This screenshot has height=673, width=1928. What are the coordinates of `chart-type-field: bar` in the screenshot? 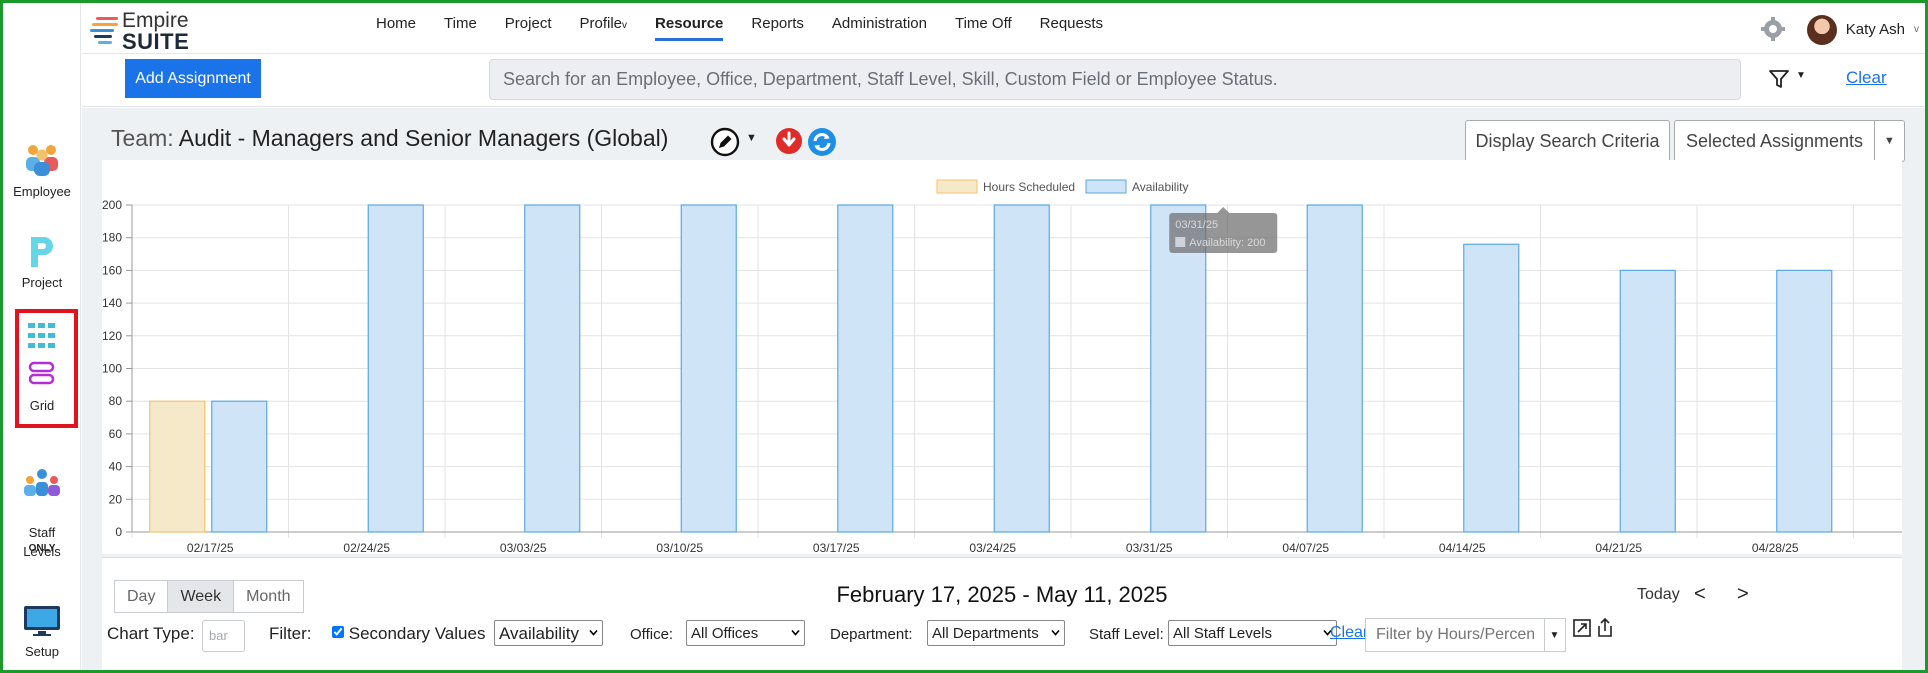 It's located at (223, 636).